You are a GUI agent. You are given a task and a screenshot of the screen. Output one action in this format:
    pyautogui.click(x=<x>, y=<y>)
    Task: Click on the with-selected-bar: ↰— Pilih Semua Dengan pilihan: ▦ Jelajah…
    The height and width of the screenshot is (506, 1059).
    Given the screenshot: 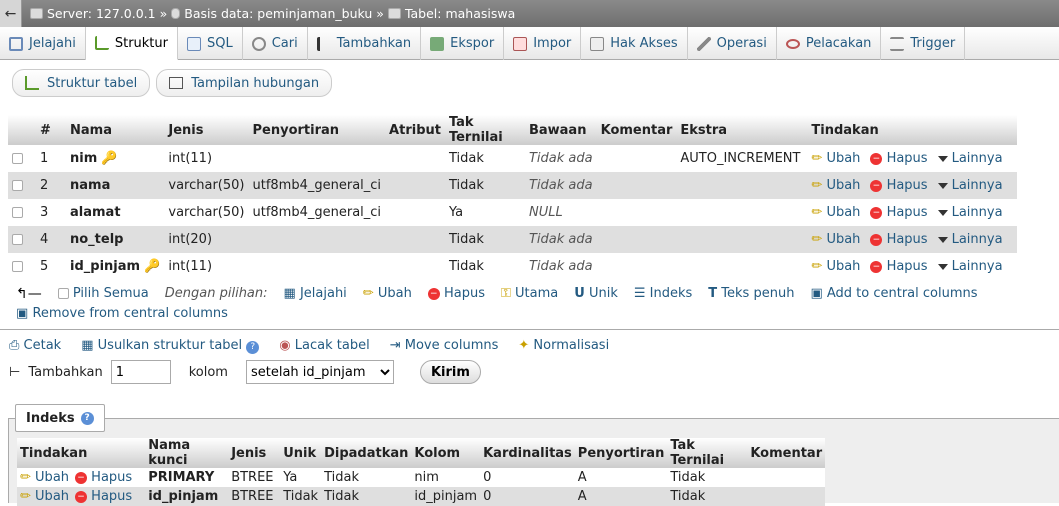 What is the action you would take?
    pyautogui.click(x=531, y=304)
    